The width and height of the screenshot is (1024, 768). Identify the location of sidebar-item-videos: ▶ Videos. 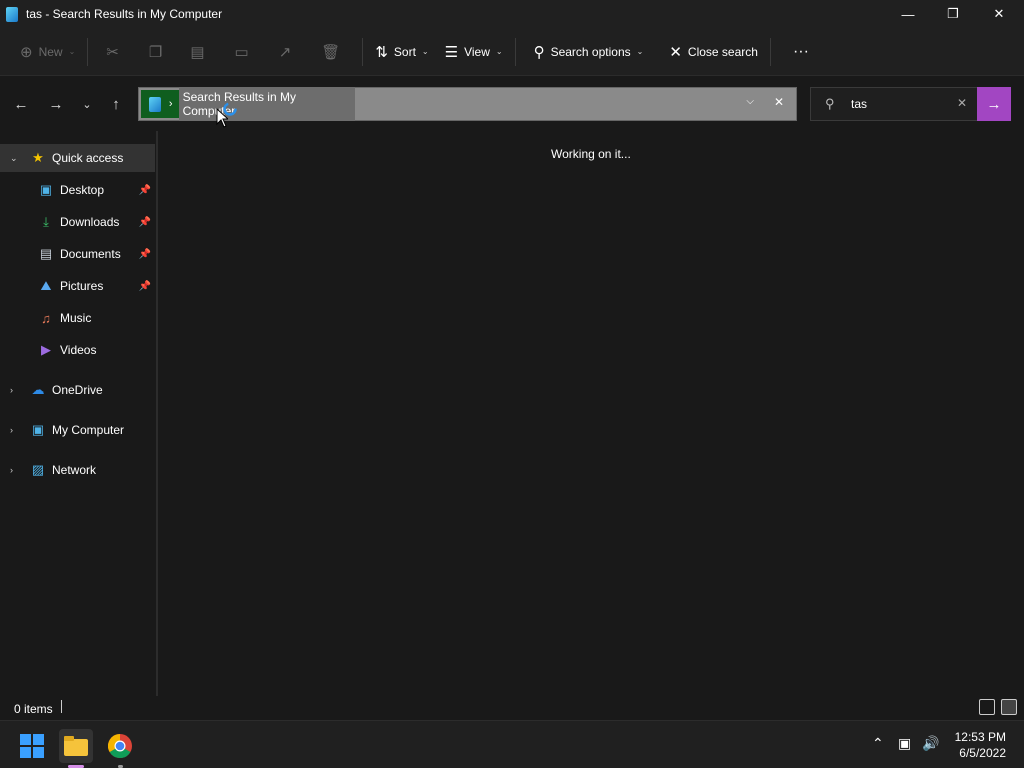
(77, 350).